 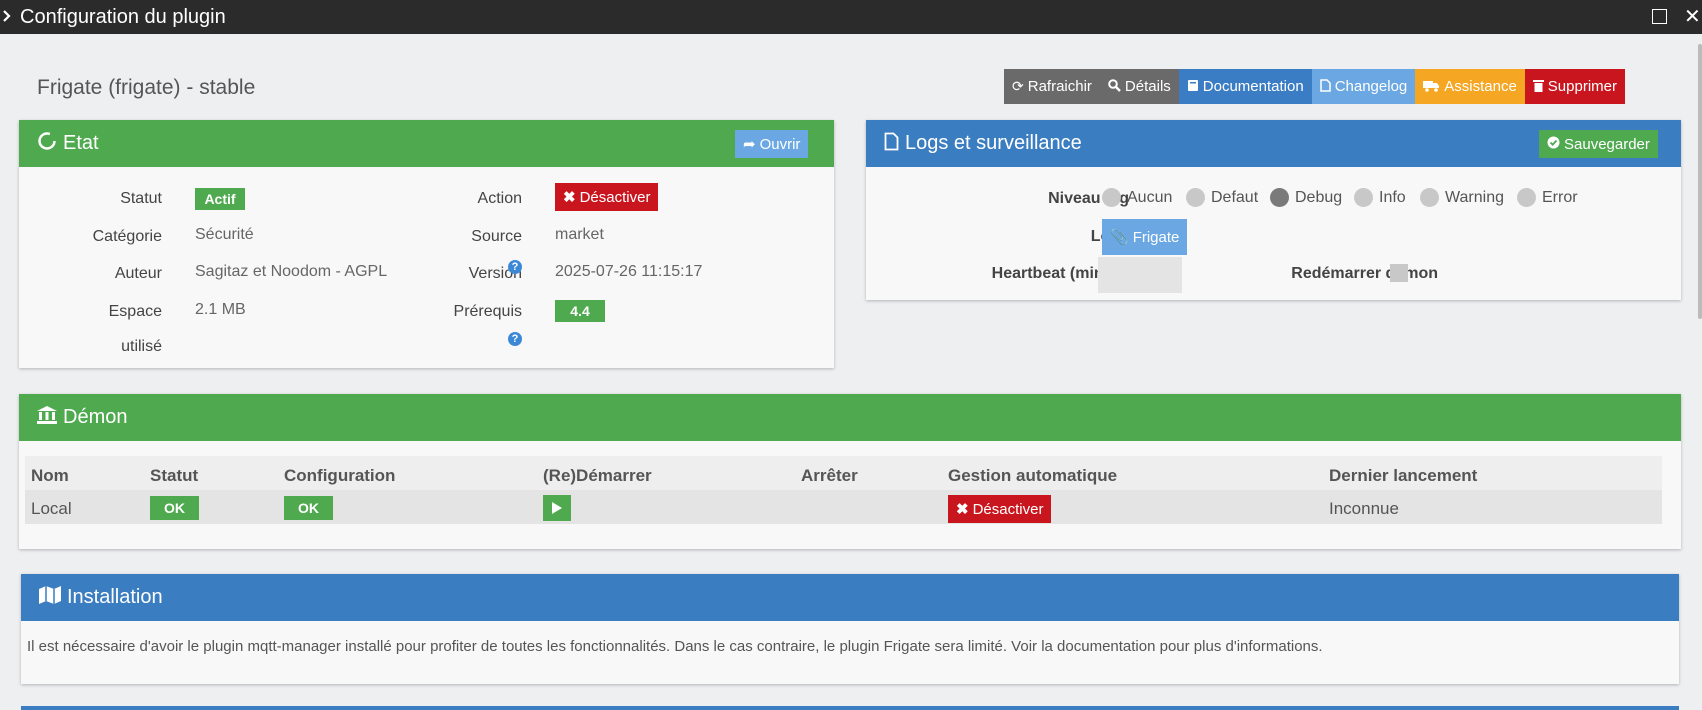 What do you see at coordinates (1245, 86) in the screenshot?
I see `documentation-button: Documentation` at bounding box center [1245, 86].